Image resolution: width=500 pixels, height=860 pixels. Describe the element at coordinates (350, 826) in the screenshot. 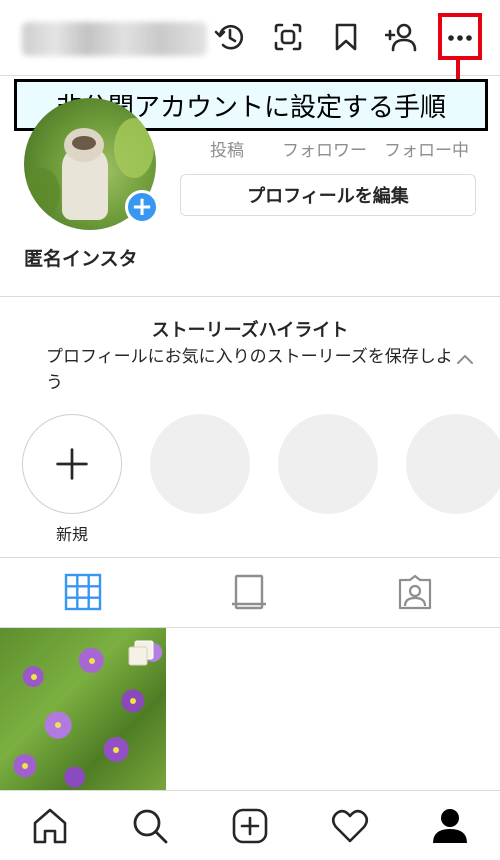

I see `heart-icon` at that location.